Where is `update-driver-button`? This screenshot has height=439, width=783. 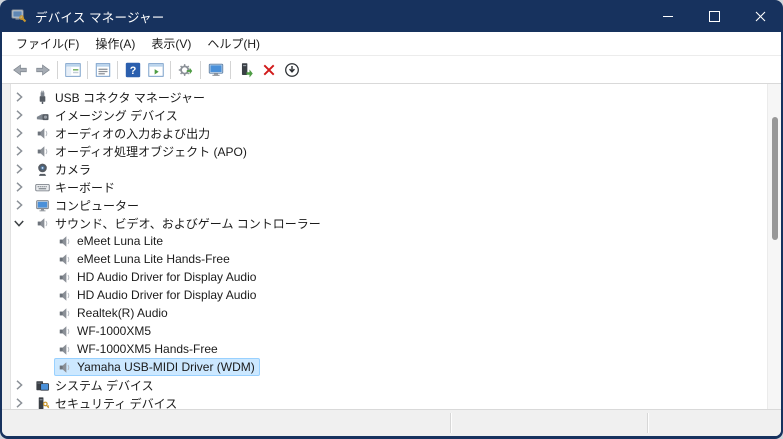 update-driver-button is located at coordinates (245, 70).